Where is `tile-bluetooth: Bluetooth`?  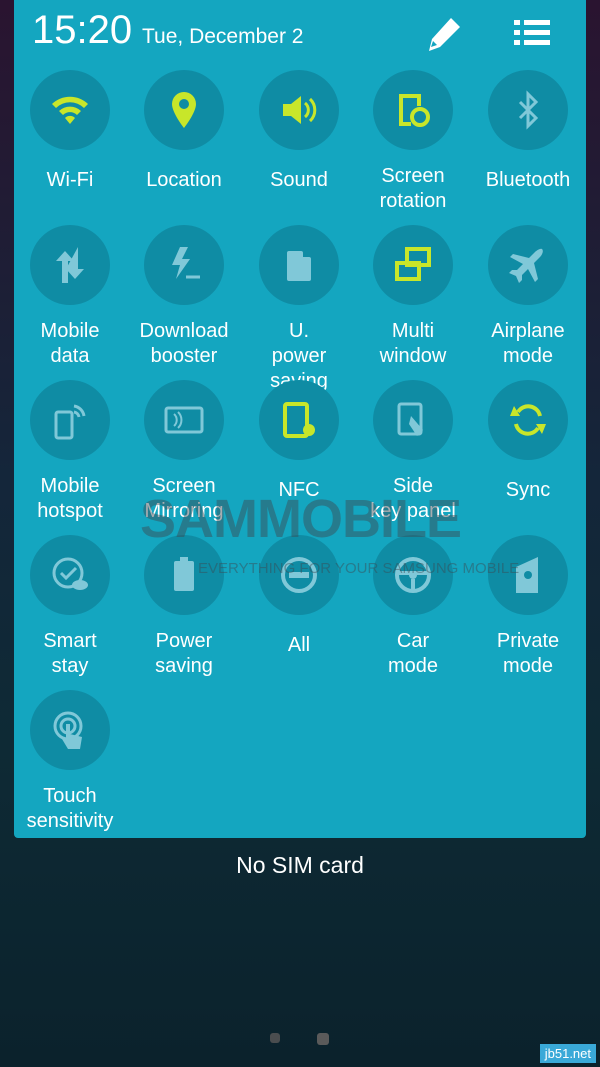
tile-bluetooth: Bluetooth is located at coordinates (528, 131).